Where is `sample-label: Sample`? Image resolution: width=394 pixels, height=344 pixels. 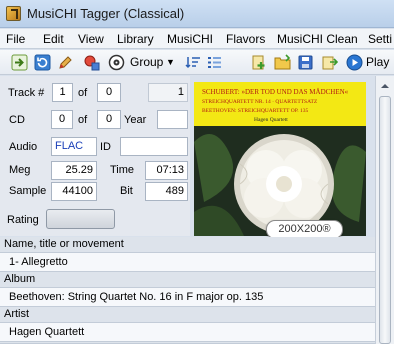
sample-label: Sample is located at coordinates (28, 191).